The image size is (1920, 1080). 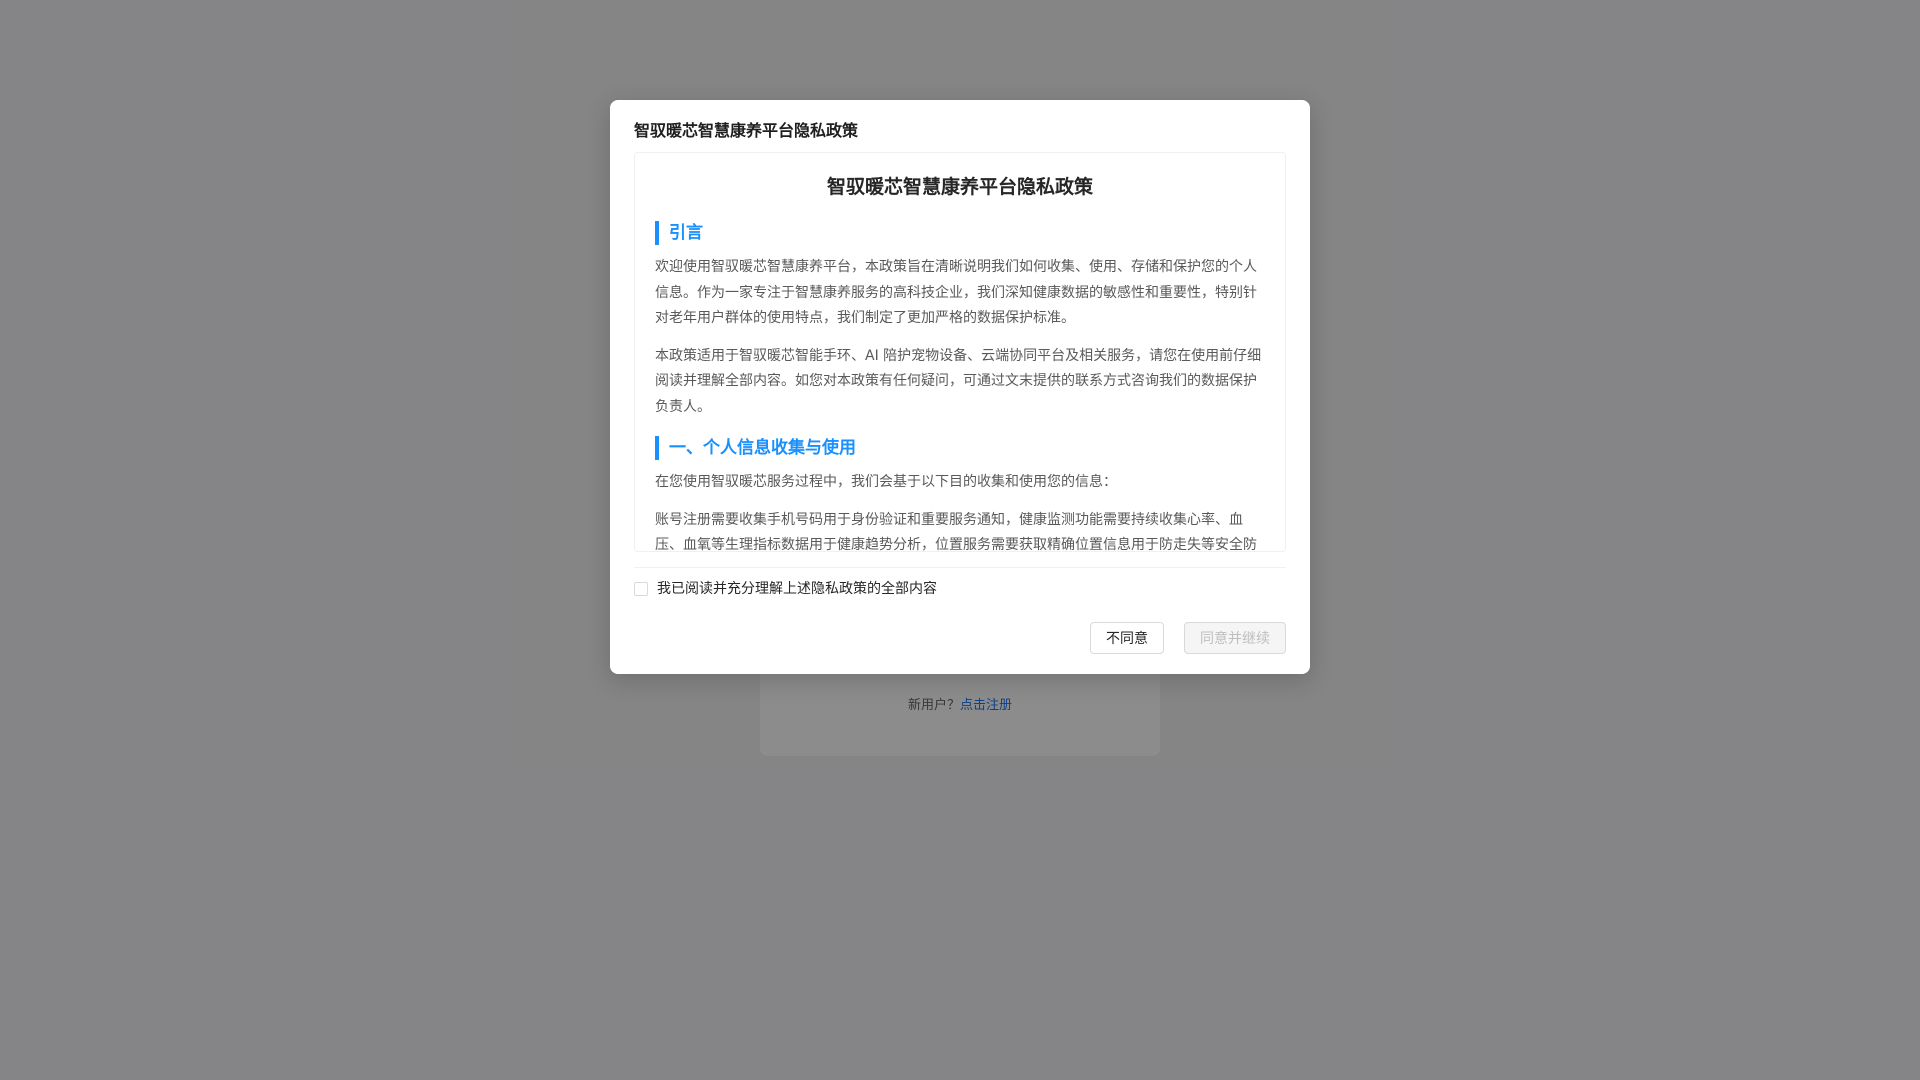 What do you see at coordinates (960, 448) in the screenshot?
I see `section-title-collection: 一、个人信息收集与使用` at bounding box center [960, 448].